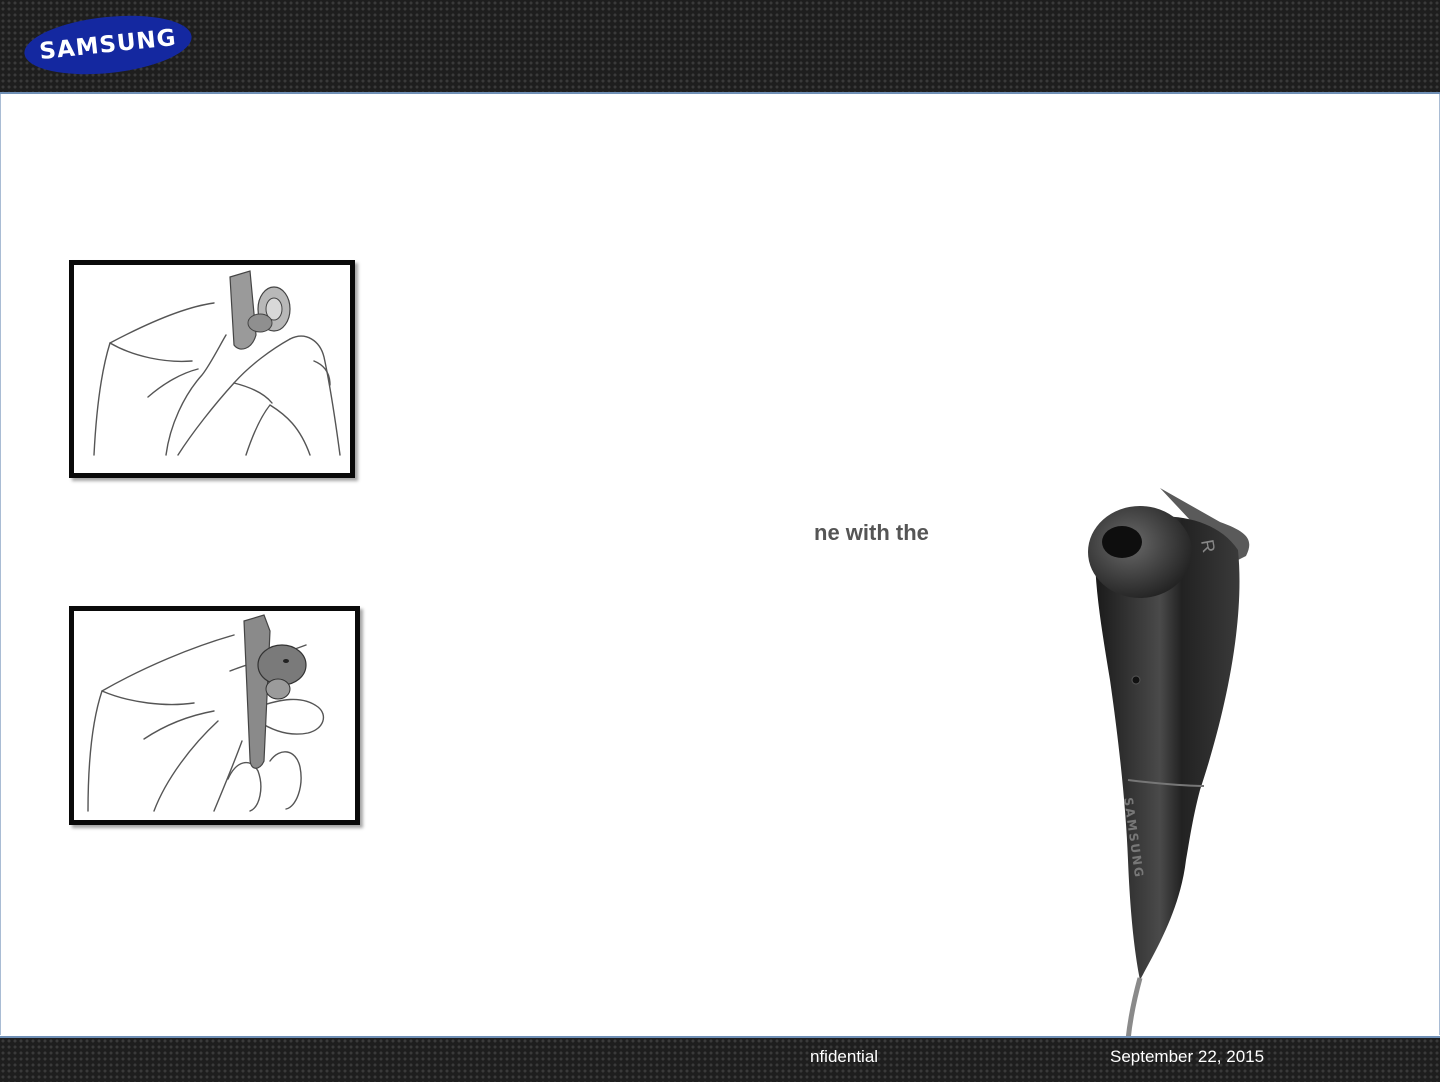 This screenshot has height=1082, width=1440. I want to click on samsung-logo: SAMSUNG, so click(108, 45).